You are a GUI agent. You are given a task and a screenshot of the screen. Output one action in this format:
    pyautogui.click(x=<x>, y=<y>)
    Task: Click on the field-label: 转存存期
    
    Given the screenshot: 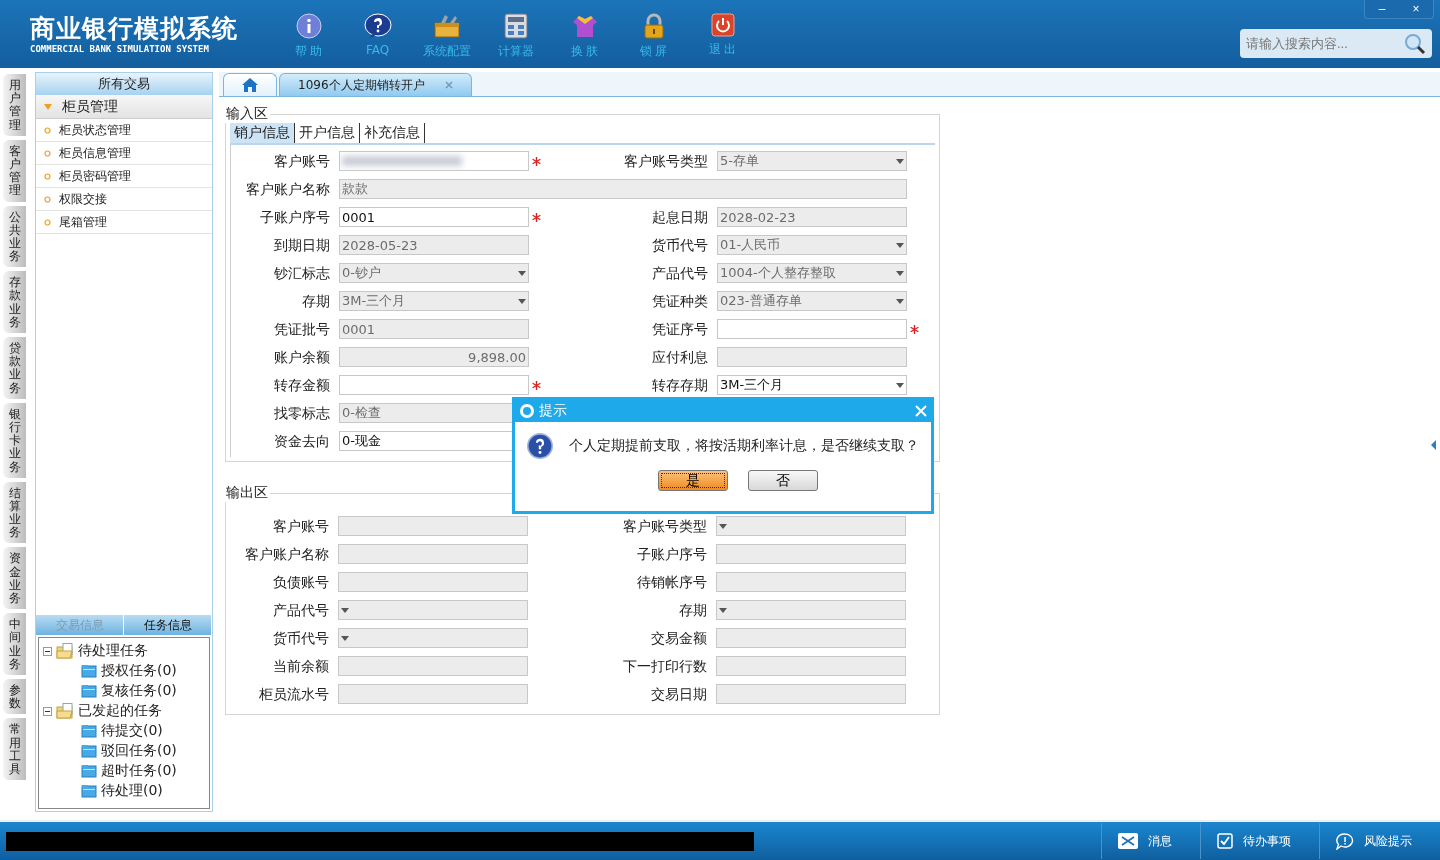 What is the action you would take?
    pyautogui.click(x=680, y=385)
    